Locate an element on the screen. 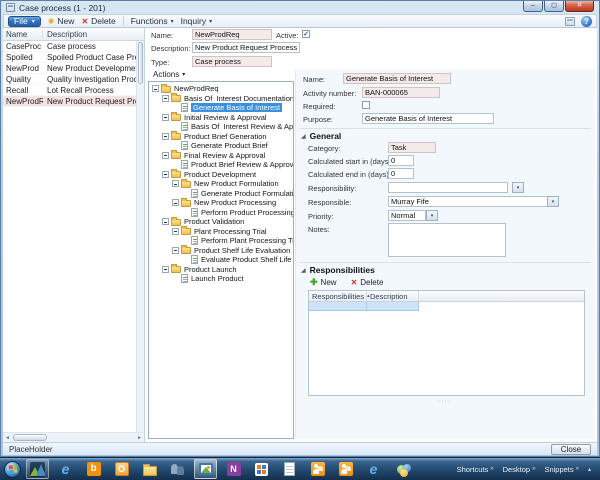  tree-item: NewProdReq is located at coordinates (221, 88).